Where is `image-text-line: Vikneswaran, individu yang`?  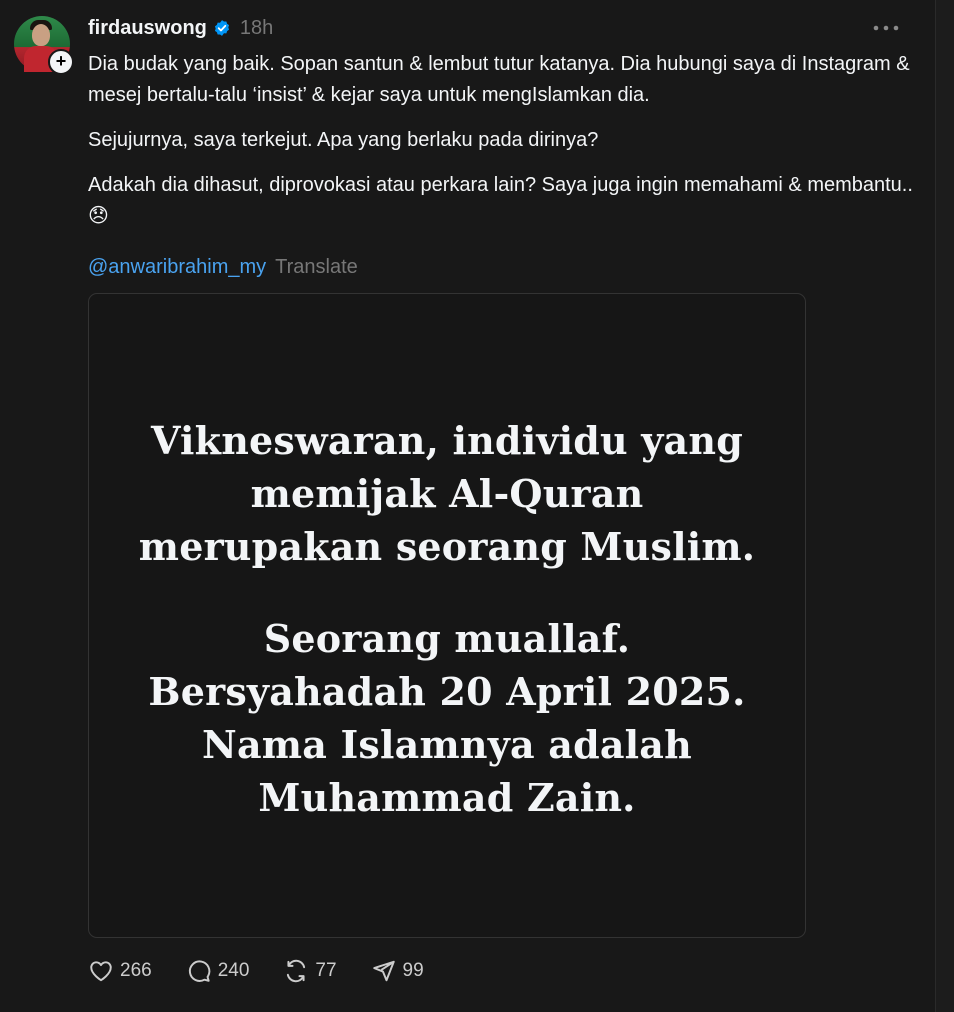 image-text-line: Vikneswaran, individu yang is located at coordinates (447, 440).